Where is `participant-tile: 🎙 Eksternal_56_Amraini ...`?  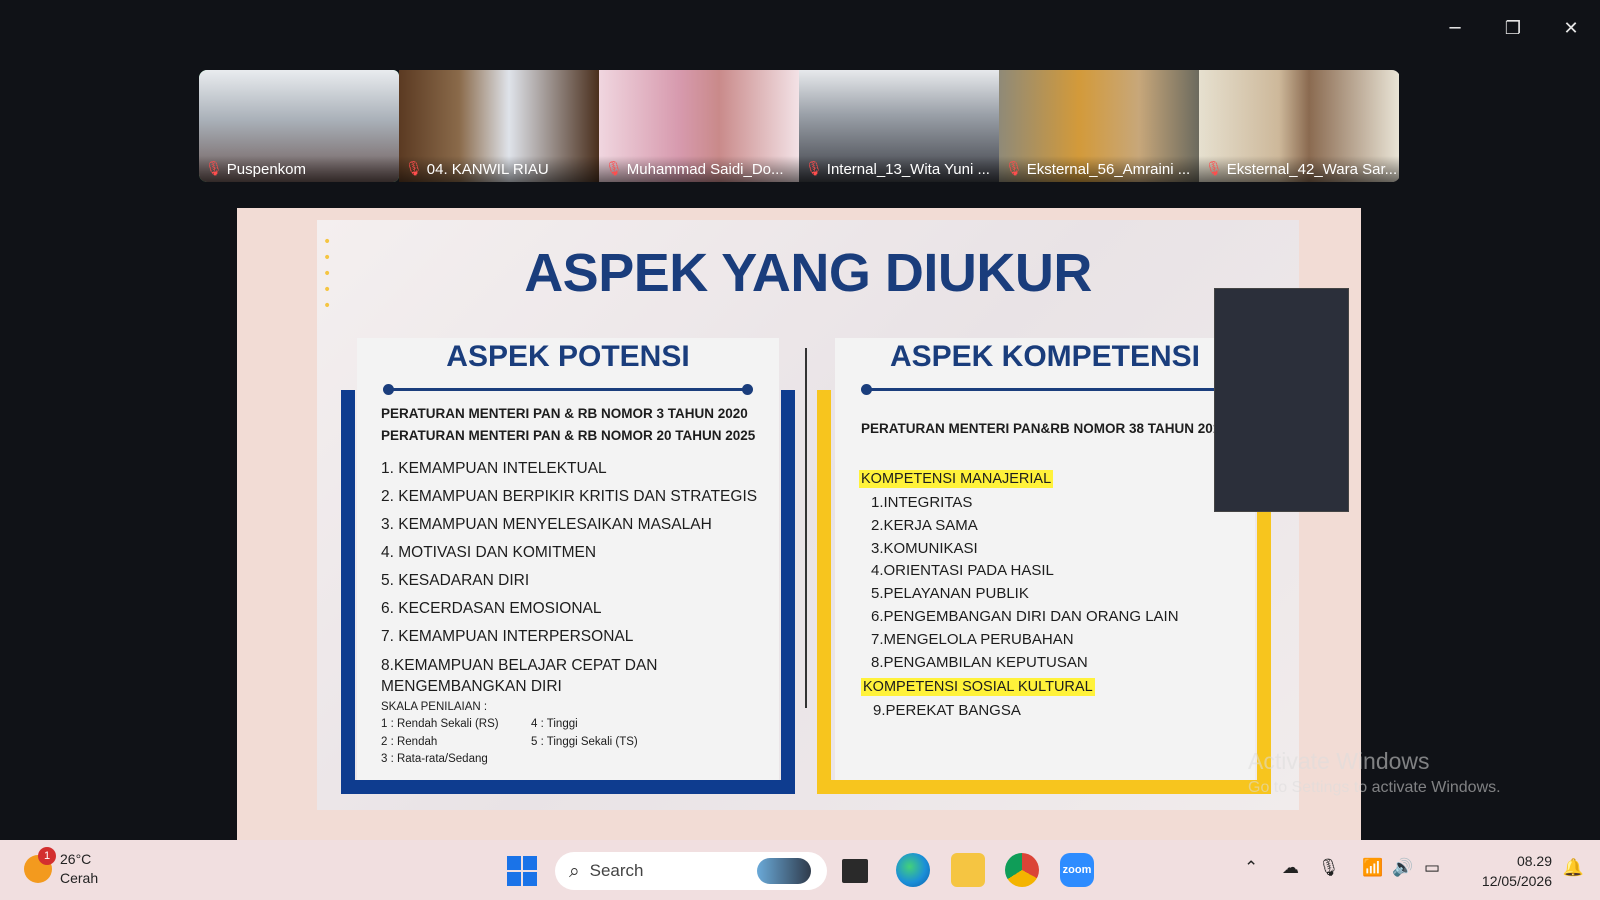 participant-tile: 🎙 Eksternal_56_Amraini ... is located at coordinates (1099, 126).